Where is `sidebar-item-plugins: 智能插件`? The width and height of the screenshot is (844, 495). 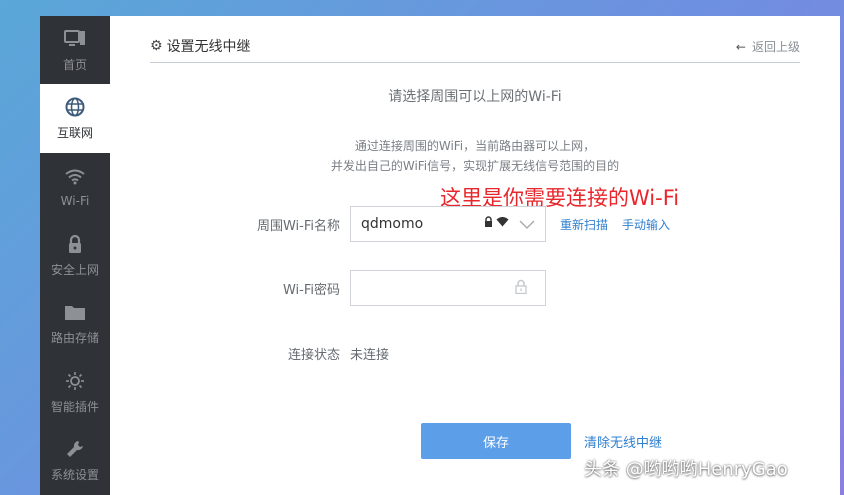 sidebar-item-plugins: 智能插件 is located at coordinates (75, 392).